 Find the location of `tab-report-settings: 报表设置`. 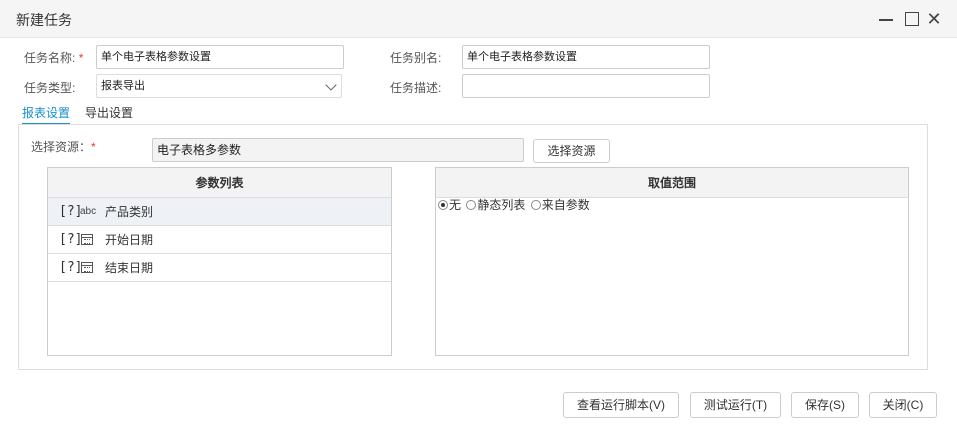

tab-report-settings: 报表设置 is located at coordinates (46, 114).